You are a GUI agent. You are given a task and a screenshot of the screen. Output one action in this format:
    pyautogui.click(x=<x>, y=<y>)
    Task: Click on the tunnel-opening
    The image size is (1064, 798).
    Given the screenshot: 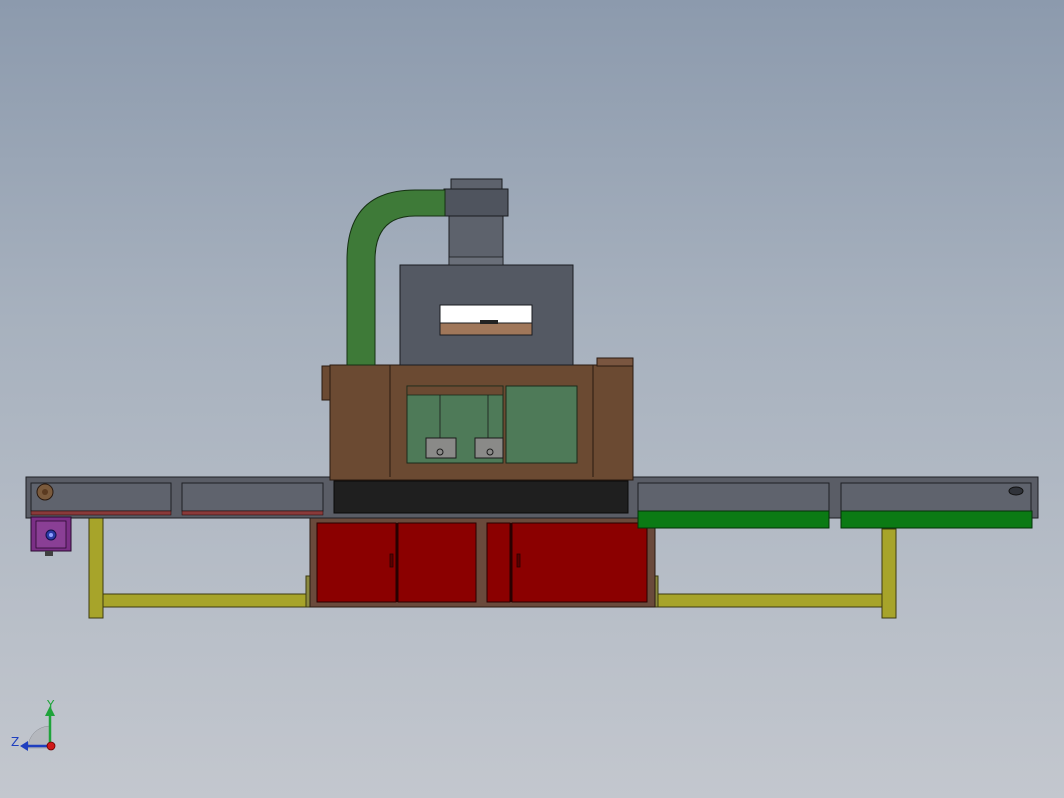 What is the action you would take?
    pyautogui.click(x=481, y=497)
    